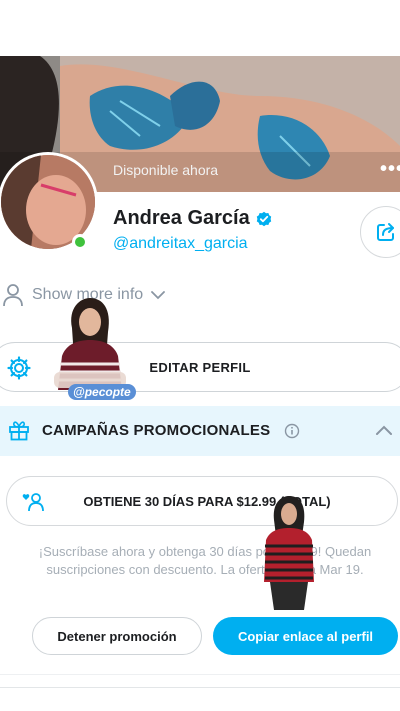 Image resolution: width=400 pixels, height=711 pixels. Describe the element at coordinates (80, 242) in the screenshot. I see `online-indicator` at that location.